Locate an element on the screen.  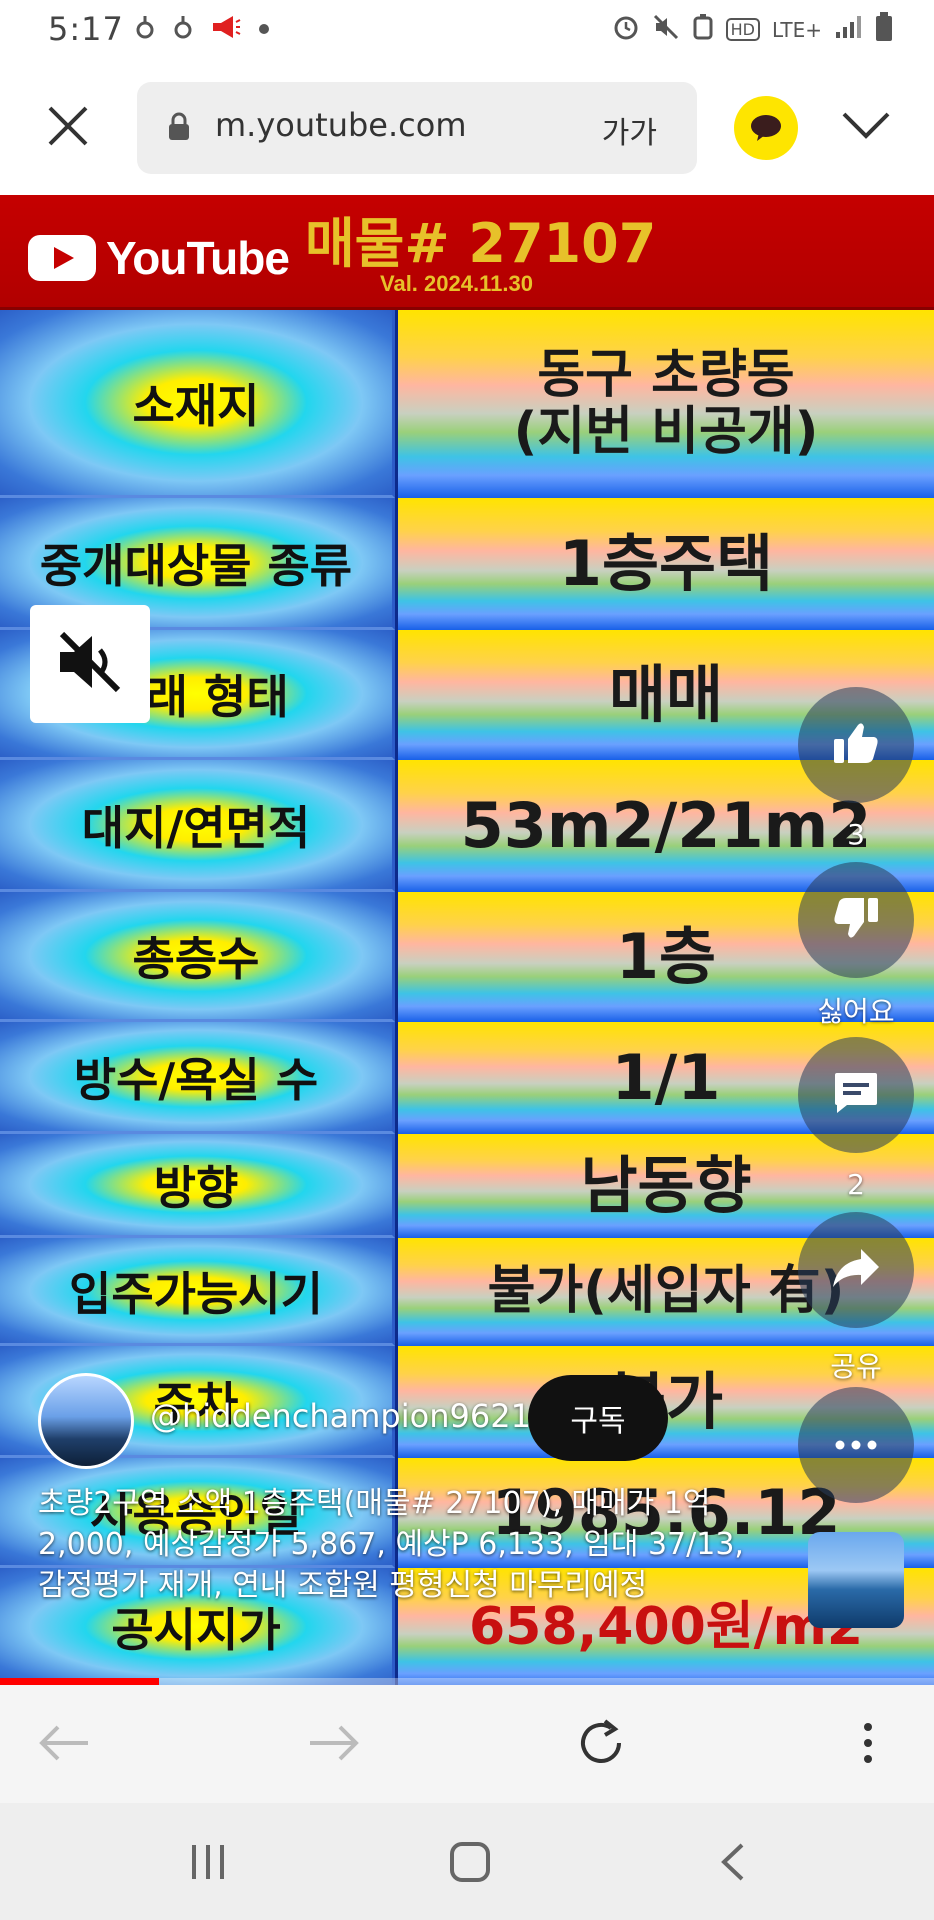
row-label: 입주가능시기 is located at coordinates (196, 1293).